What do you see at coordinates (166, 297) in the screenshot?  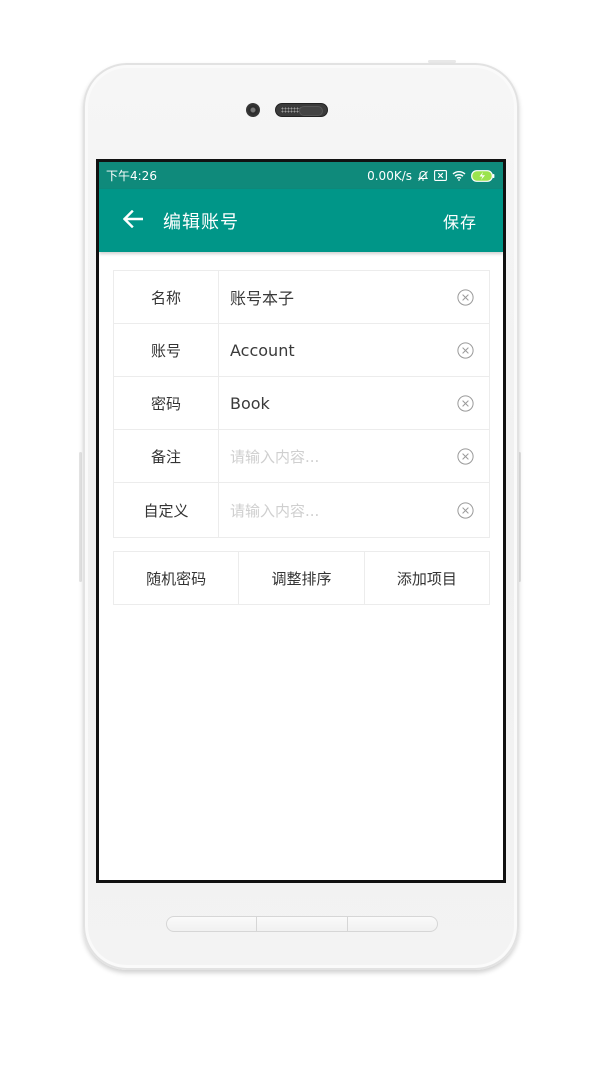 I see `field-label: 名称` at bounding box center [166, 297].